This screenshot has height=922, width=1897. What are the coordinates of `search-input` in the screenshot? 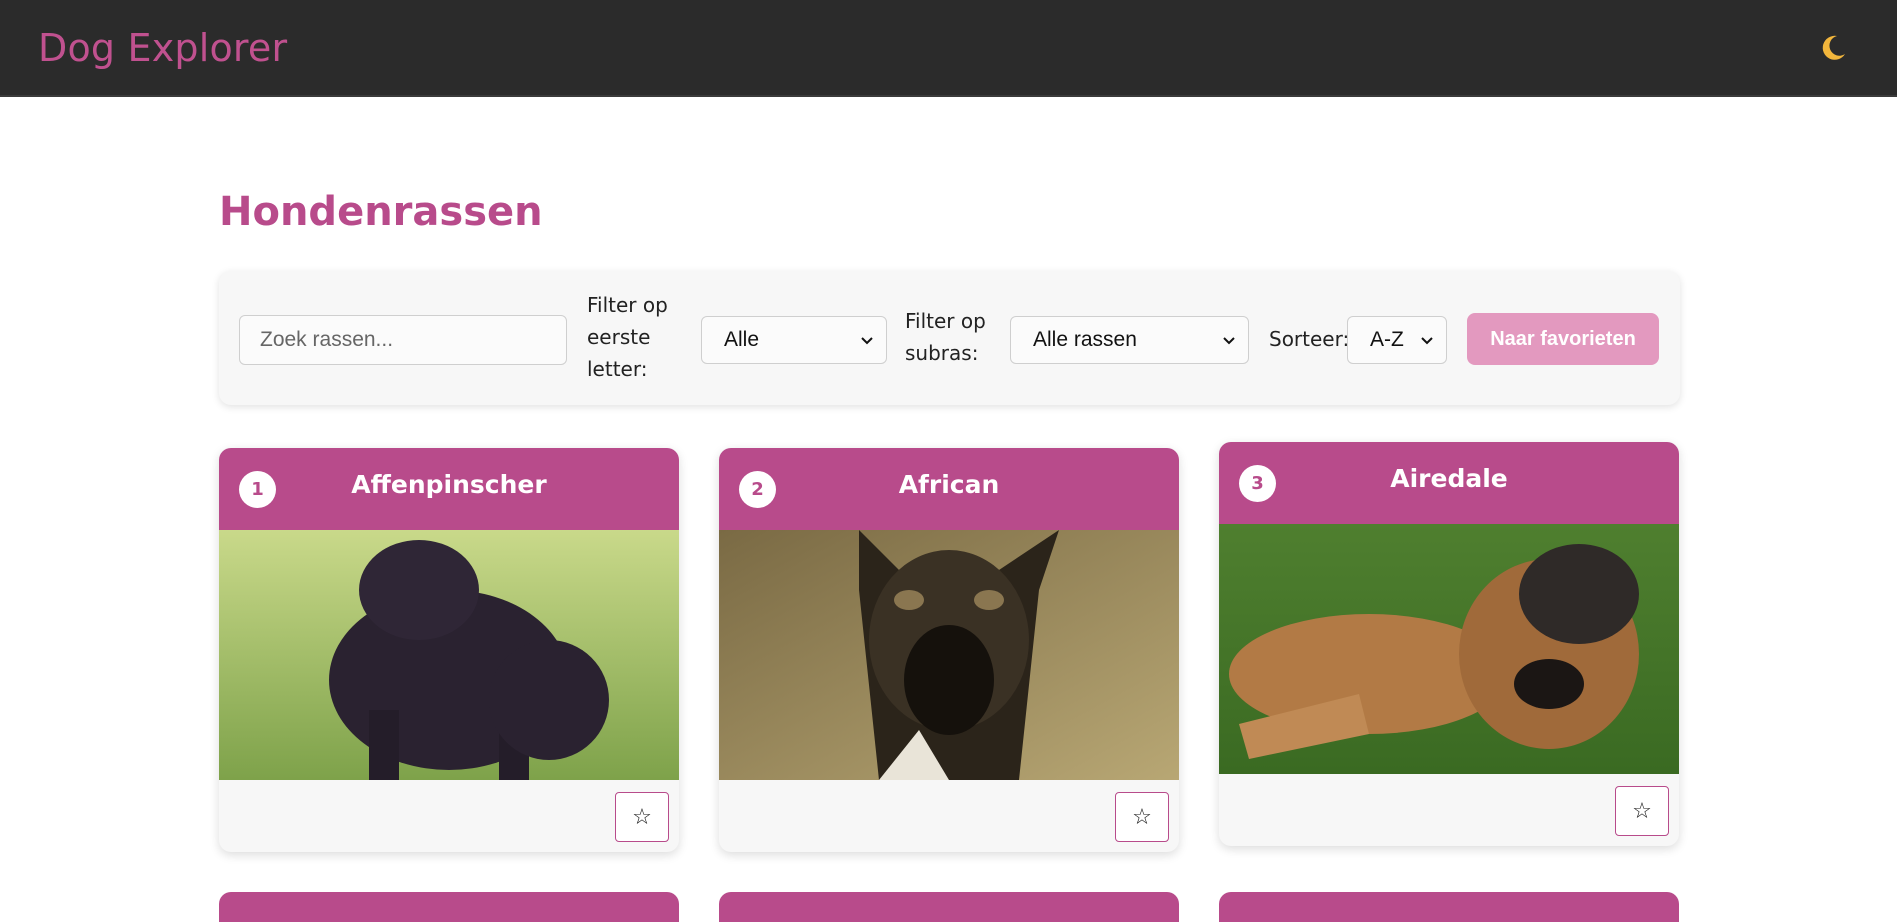 It's located at (403, 340).